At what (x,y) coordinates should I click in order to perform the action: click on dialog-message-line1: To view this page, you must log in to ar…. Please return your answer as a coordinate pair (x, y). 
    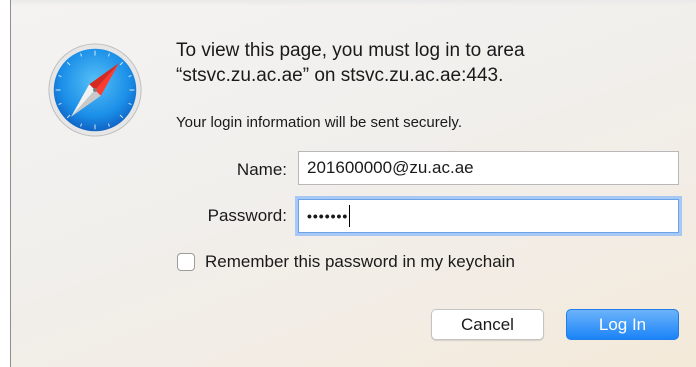
    Looking at the image, I should click on (350, 50).